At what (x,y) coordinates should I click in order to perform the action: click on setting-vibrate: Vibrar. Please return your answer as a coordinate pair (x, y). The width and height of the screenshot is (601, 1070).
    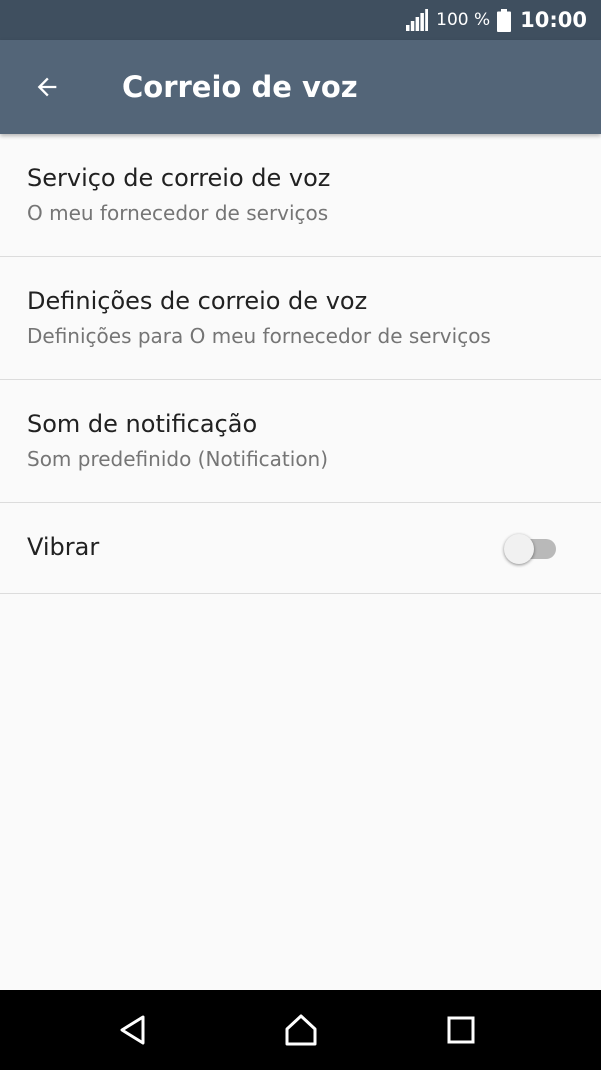
    Looking at the image, I should click on (300, 548).